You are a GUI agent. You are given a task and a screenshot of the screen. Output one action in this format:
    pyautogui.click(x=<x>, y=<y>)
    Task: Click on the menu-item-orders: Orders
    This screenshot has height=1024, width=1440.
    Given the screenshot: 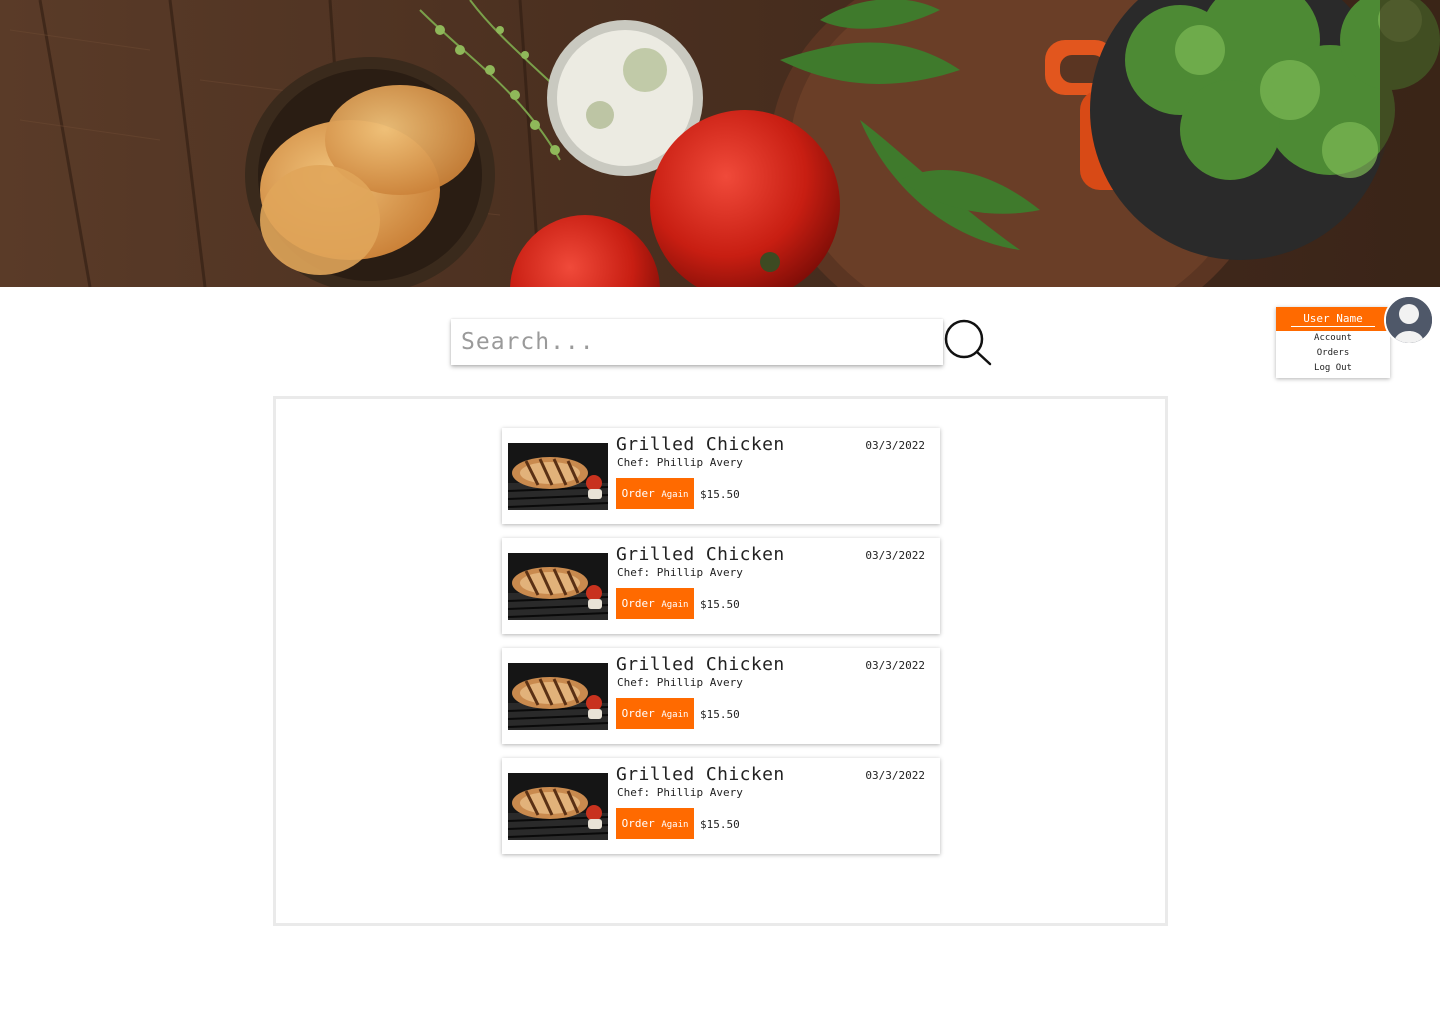 What is the action you would take?
    pyautogui.click(x=1333, y=353)
    